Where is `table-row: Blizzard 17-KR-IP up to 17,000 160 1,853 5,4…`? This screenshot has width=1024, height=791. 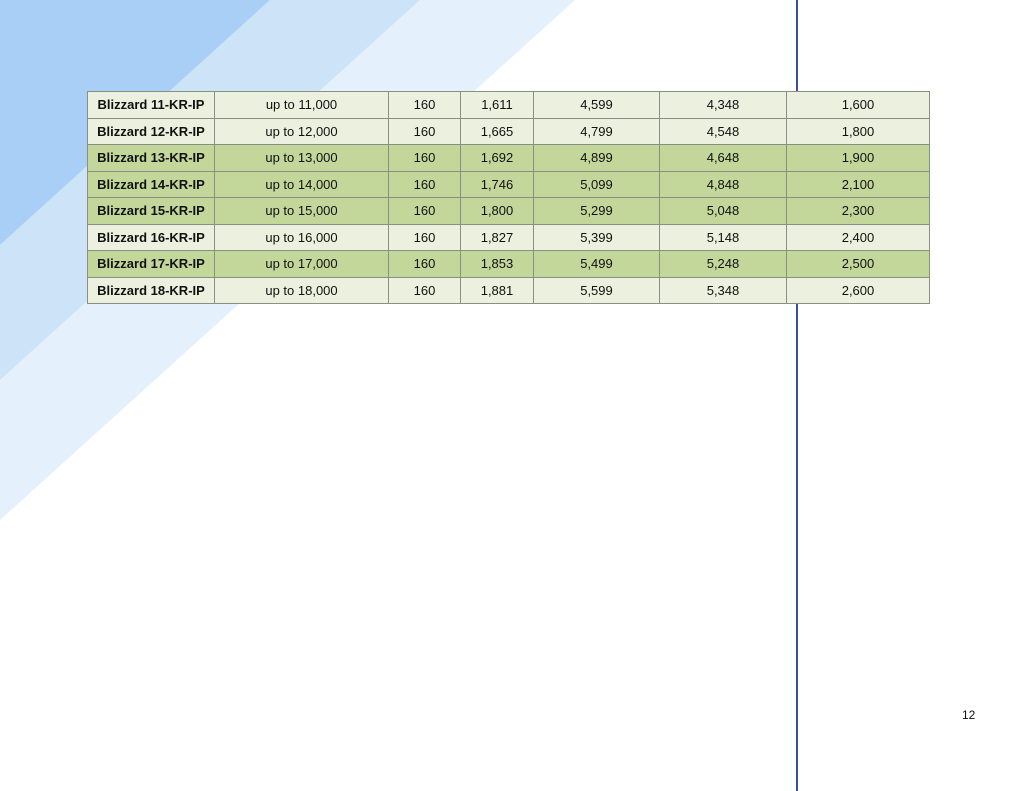
table-row: Blizzard 17-KR-IP up to 17,000 160 1,853 5,4… is located at coordinates (508, 264).